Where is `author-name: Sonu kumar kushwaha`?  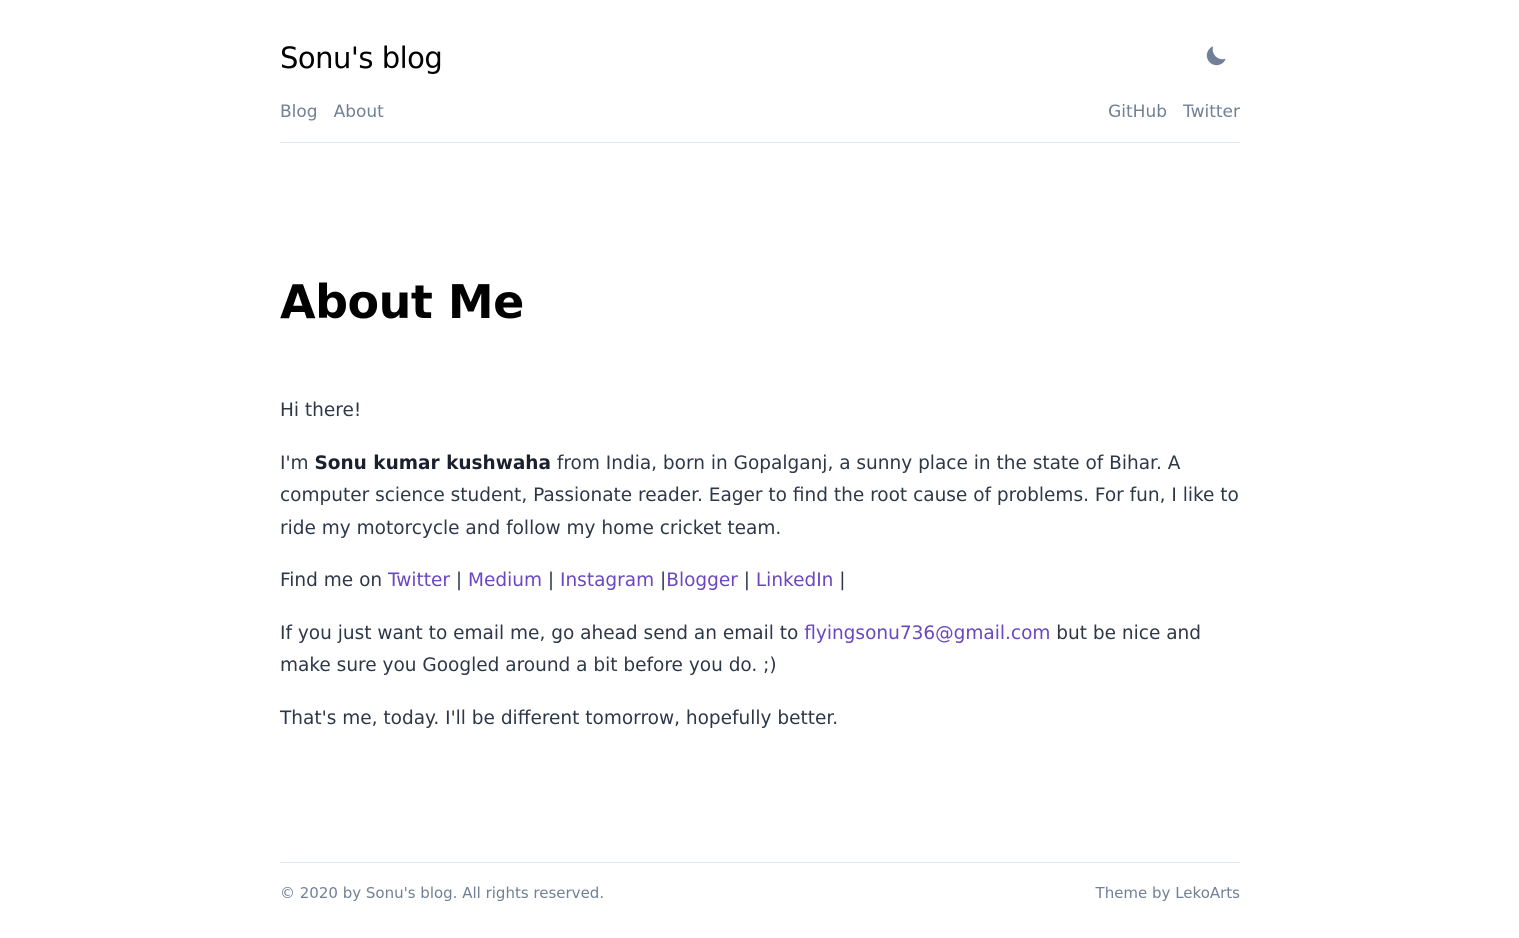
author-name: Sonu kumar kushwaha is located at coordinates (432, 463).